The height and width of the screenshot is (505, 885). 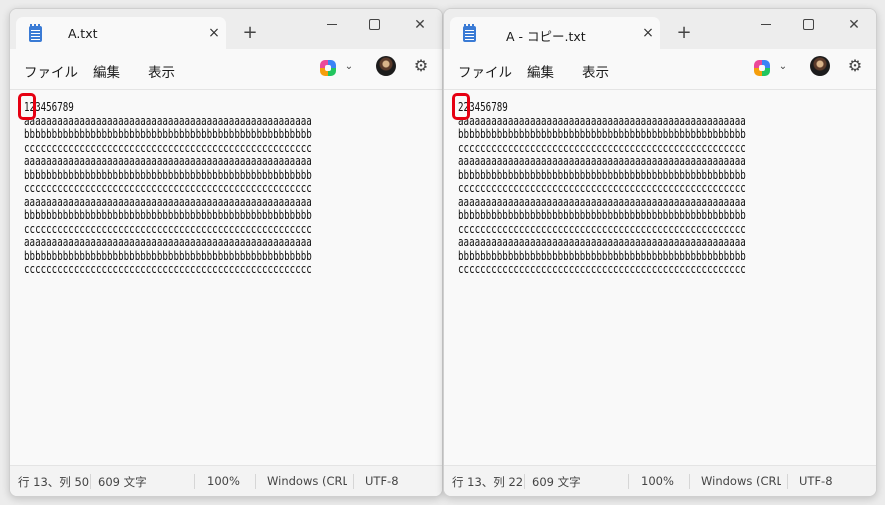 I want to click on title-bar: A - コピー.txt × + ✕, so click(x=660, y=29).